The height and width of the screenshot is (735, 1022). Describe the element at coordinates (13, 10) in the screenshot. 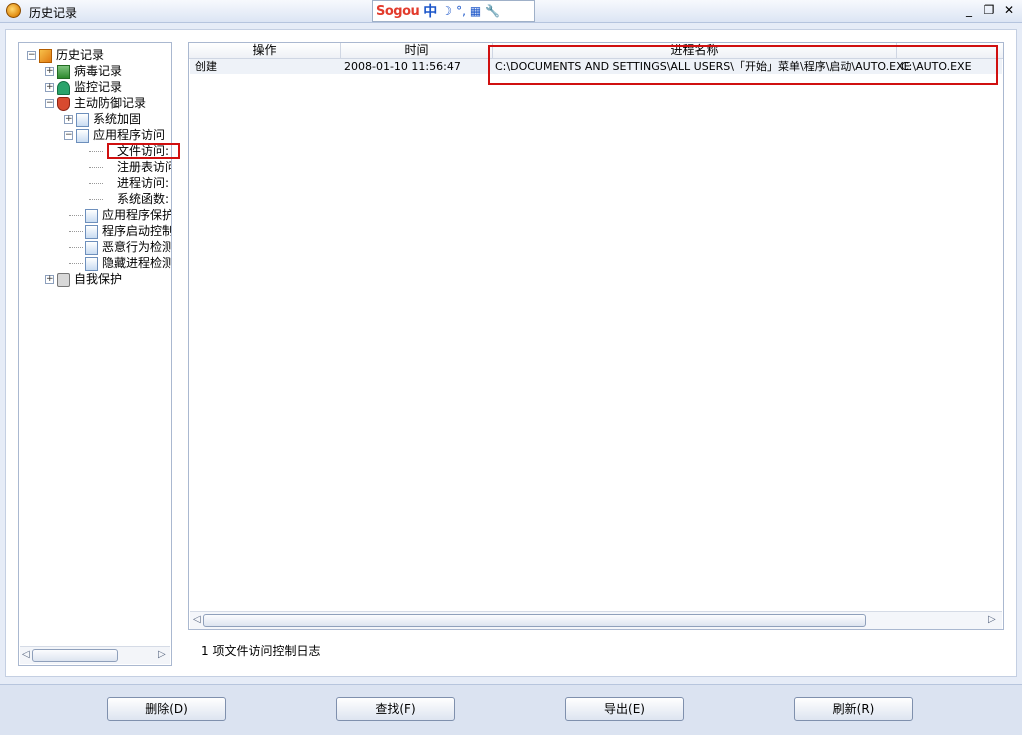

I see `app-shield-icon` at that location.